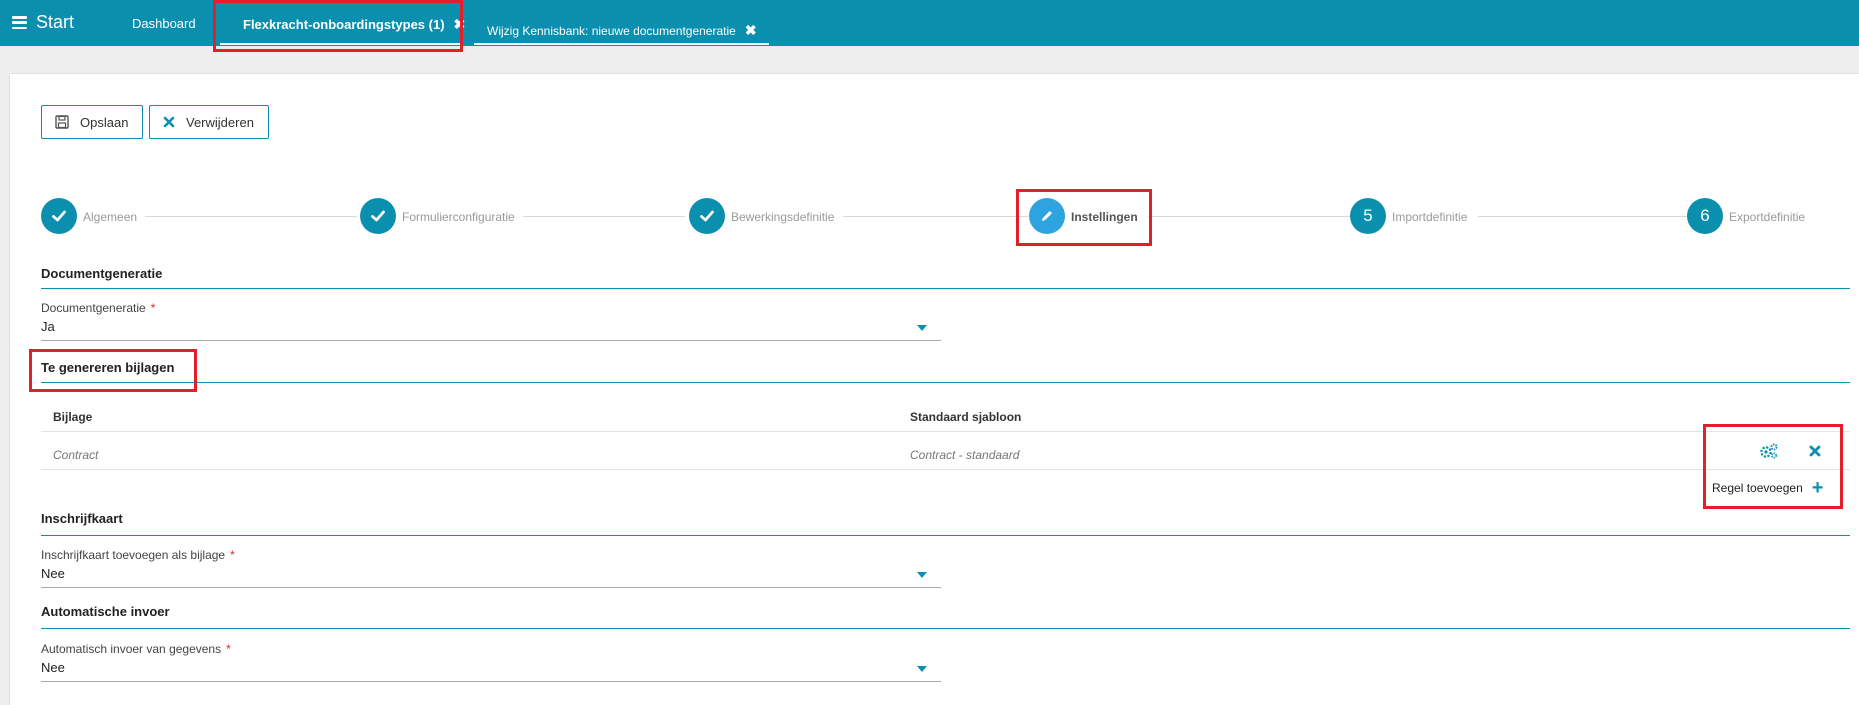  Describe the element at coordinates (1817, 488) in the screenshot. I see `plus-icon: +` at that location.